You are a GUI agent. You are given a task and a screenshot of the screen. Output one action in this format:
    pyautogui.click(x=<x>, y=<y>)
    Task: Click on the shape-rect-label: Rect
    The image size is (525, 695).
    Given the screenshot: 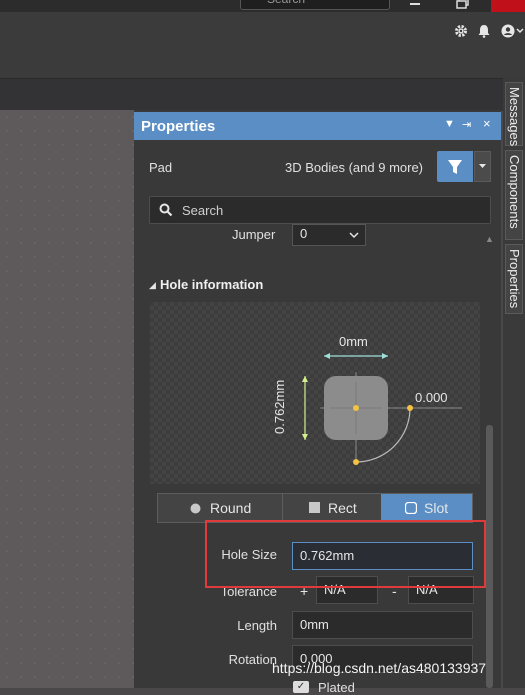 What is the action you would take?
    pyautogui.click(x=342, y=508)
    